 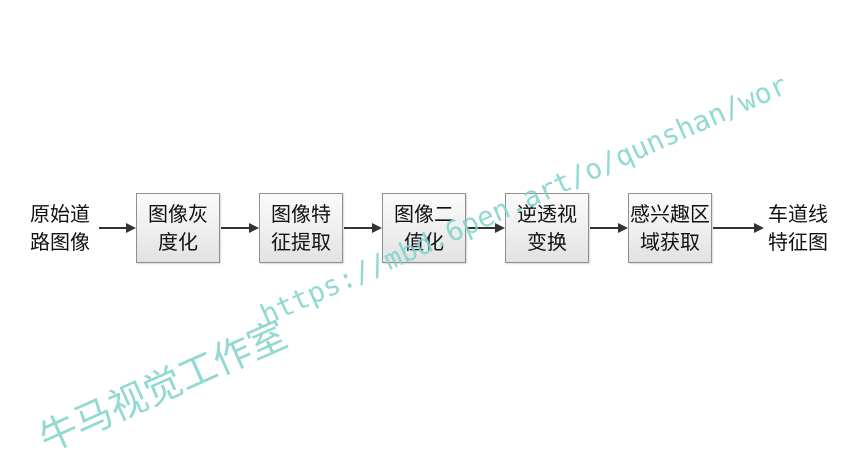 I want to click on step-grayscale-line1: 图像灰, so click(x=178, y=214).